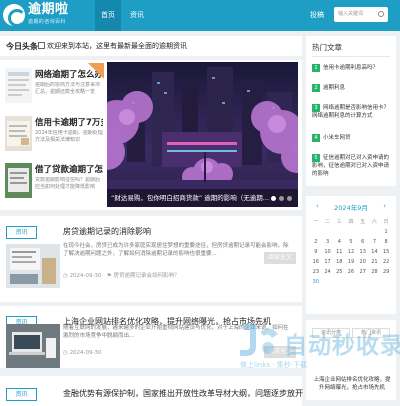 This screenshot has height=406, width=400. What do you see at coordinates (352, 138) in the screenshot?
I see `hot-item: 4 小米车网贷` at bounding box center [352, 138].